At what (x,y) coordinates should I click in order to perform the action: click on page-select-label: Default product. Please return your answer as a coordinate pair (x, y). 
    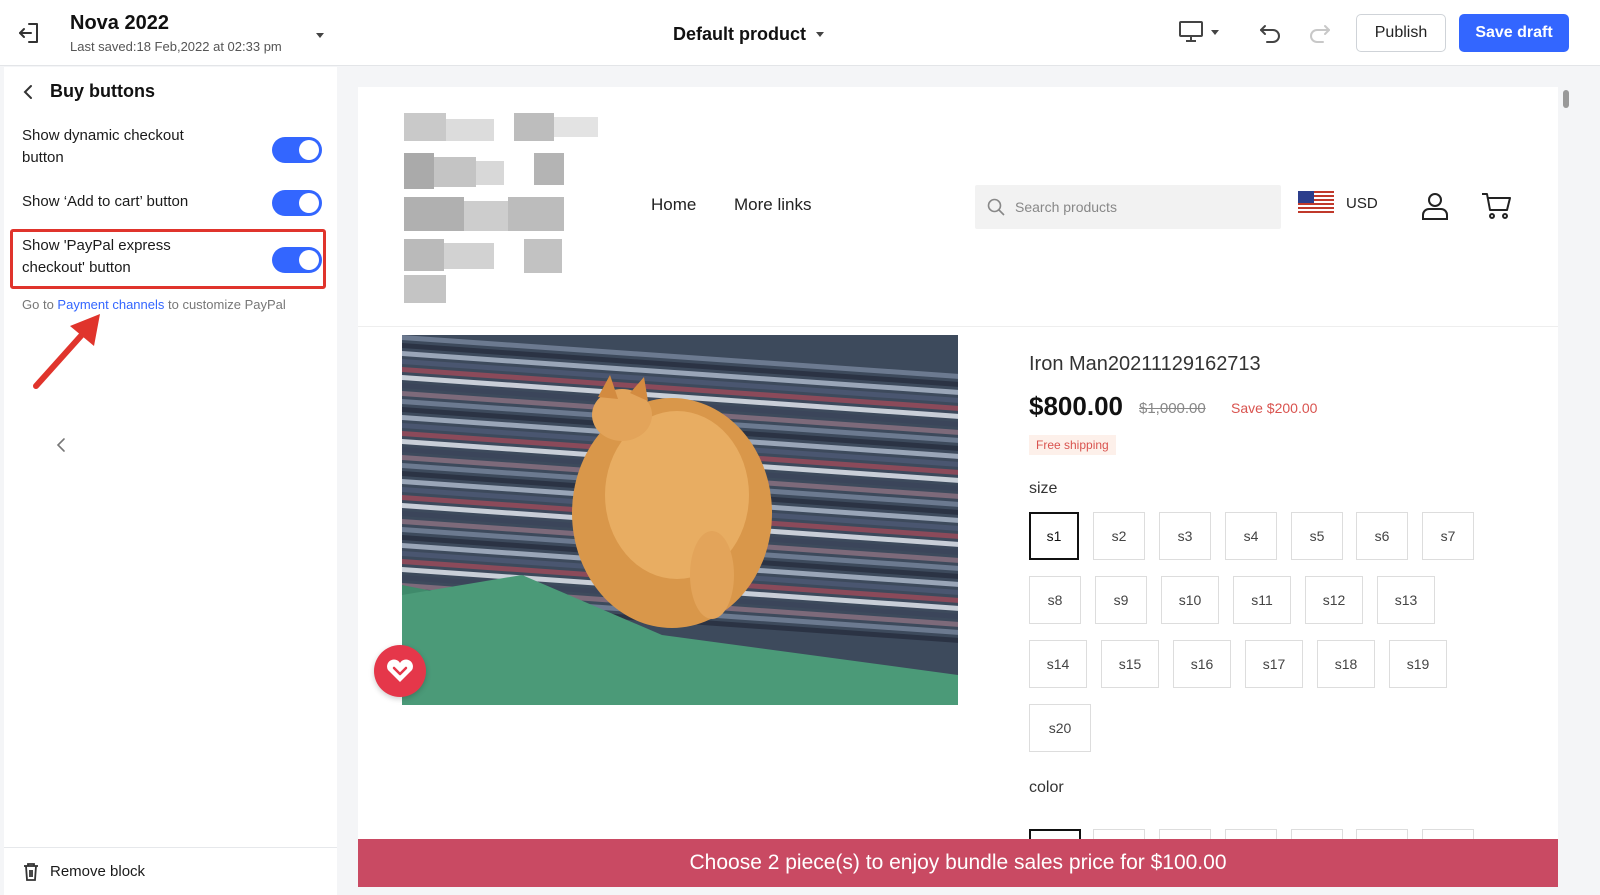
    Looking at the image, I should click on (739, 33).